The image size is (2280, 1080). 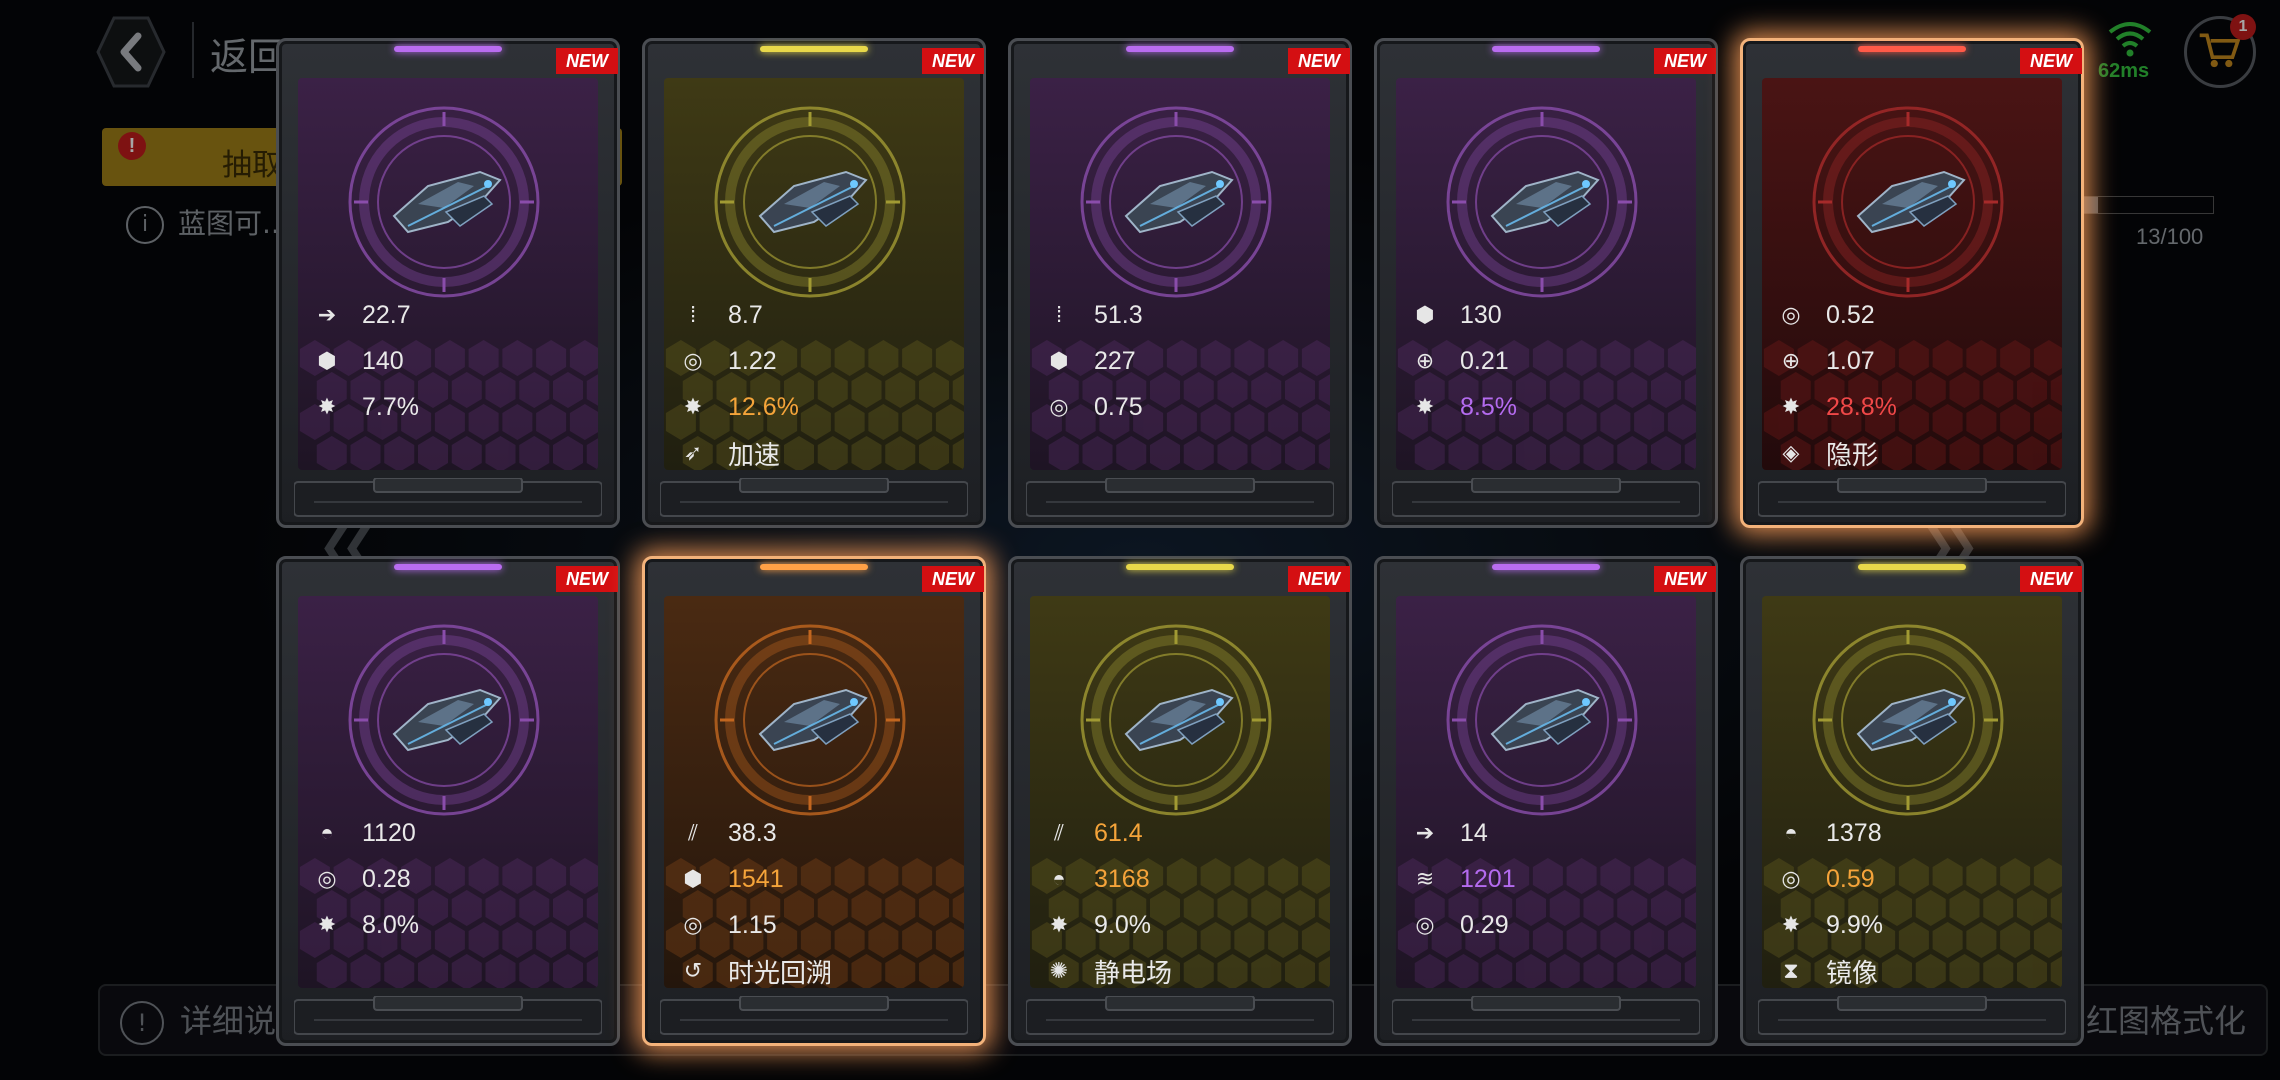 I want to click on card-stat: ⁞ 8.7, so click(x=816, y=315).